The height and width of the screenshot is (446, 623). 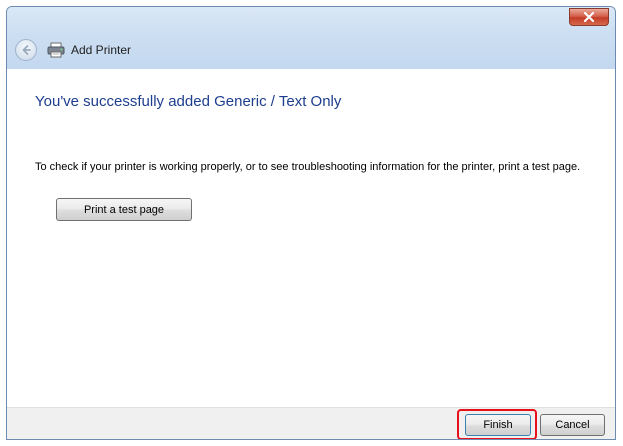 What do you see at coordinates (311, 38) in the screenshot?
I see `title-bar: Add Printer` at bounding box center [311, 38].